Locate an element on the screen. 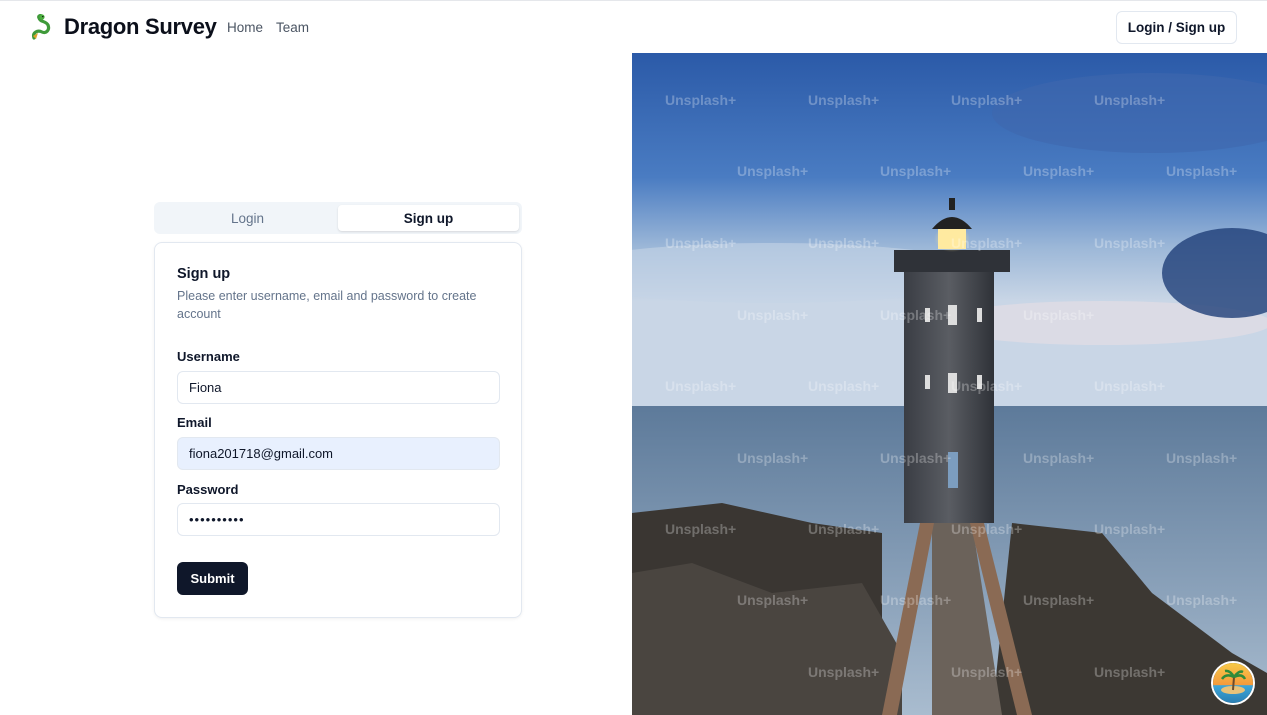 The height and width of the screenshot is (715, 1267). tab-login: Login is located at coordinates (247, 218).